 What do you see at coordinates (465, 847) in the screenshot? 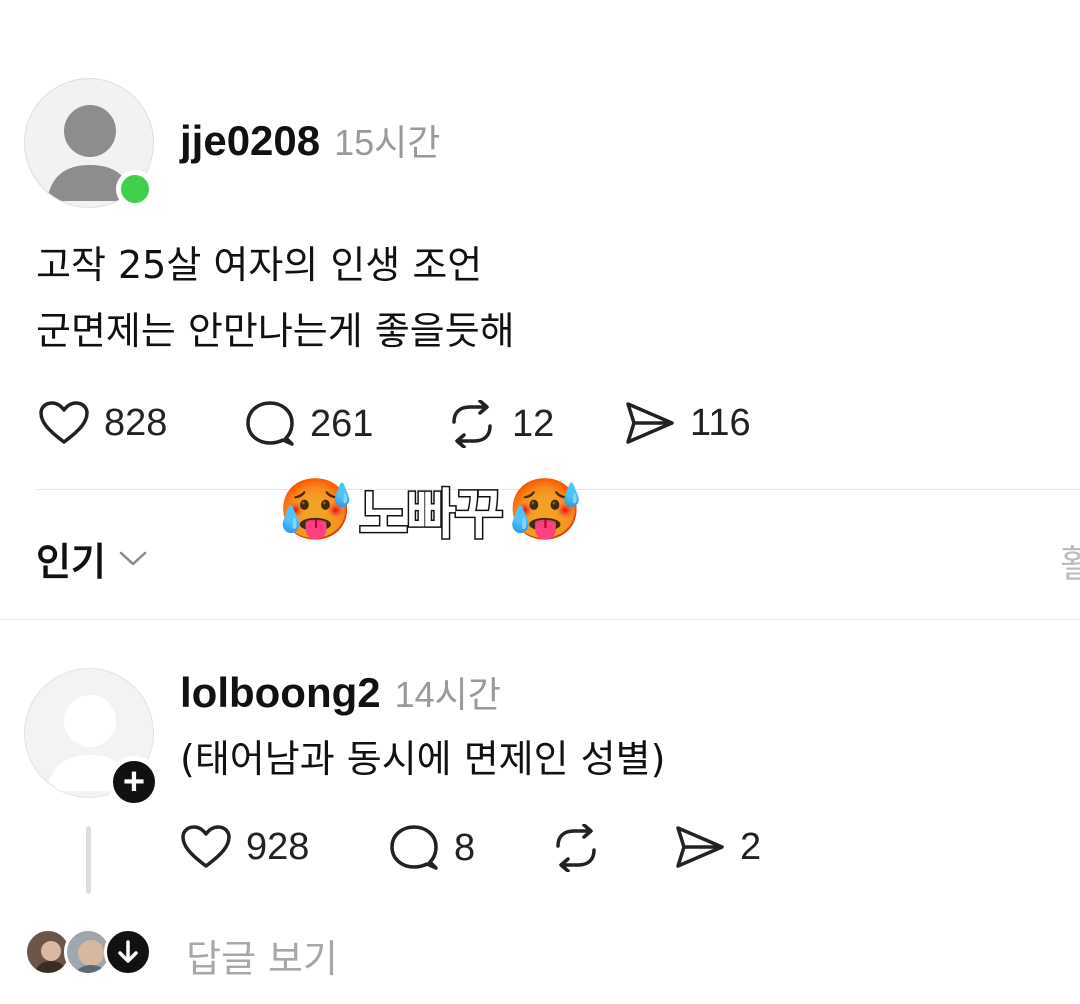
I see `reply-comment-count: 8` at bounding box center [465, 847].